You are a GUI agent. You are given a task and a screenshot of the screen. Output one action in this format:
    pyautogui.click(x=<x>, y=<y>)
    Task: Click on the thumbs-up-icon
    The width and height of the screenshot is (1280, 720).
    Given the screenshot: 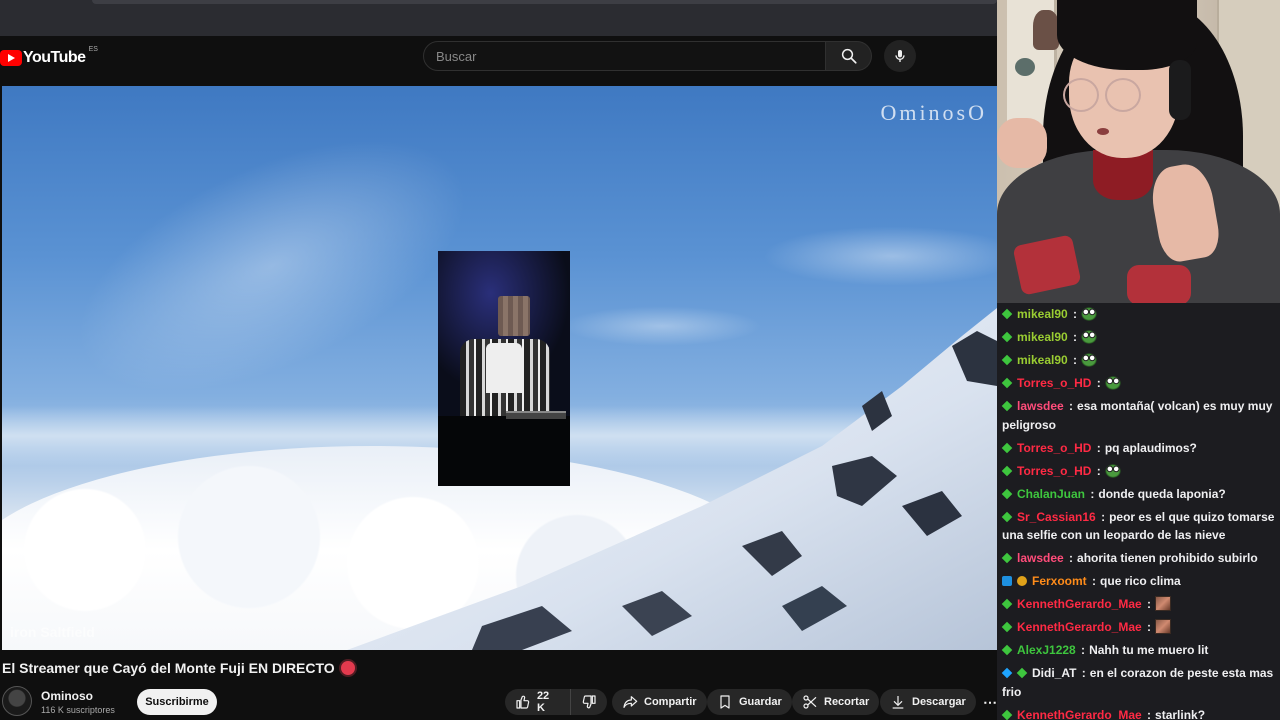 What is the action you would take?
    pyautogui.click(x=523, y=702)
    